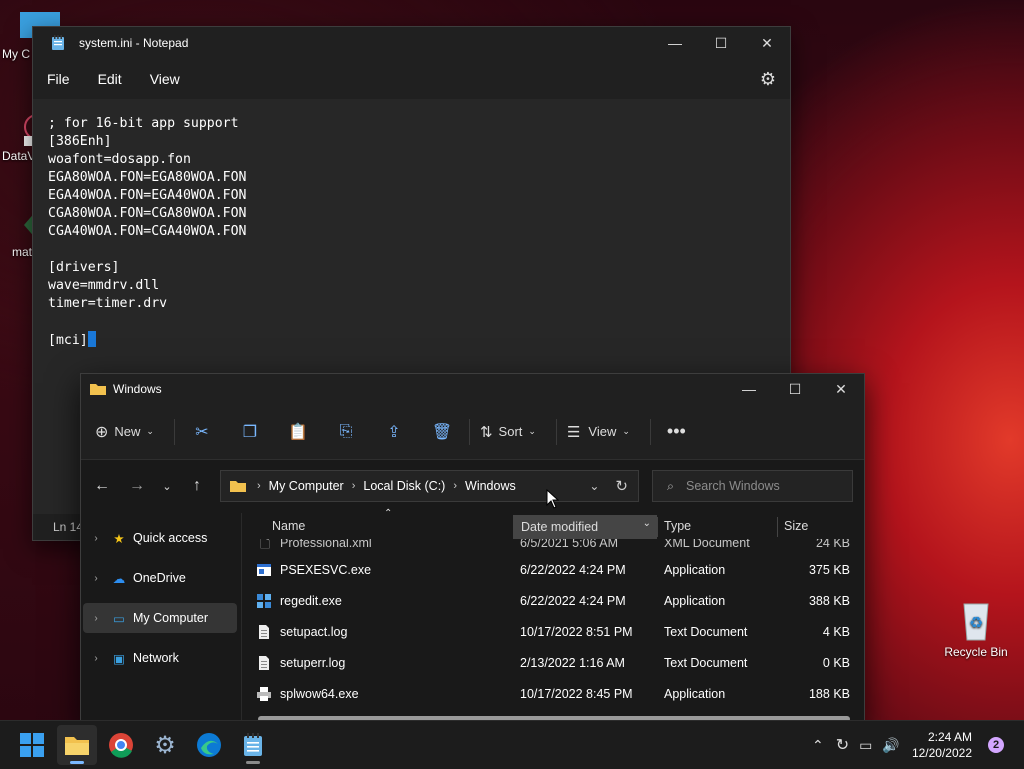  I want to click on text-caret, so click(91, 339).